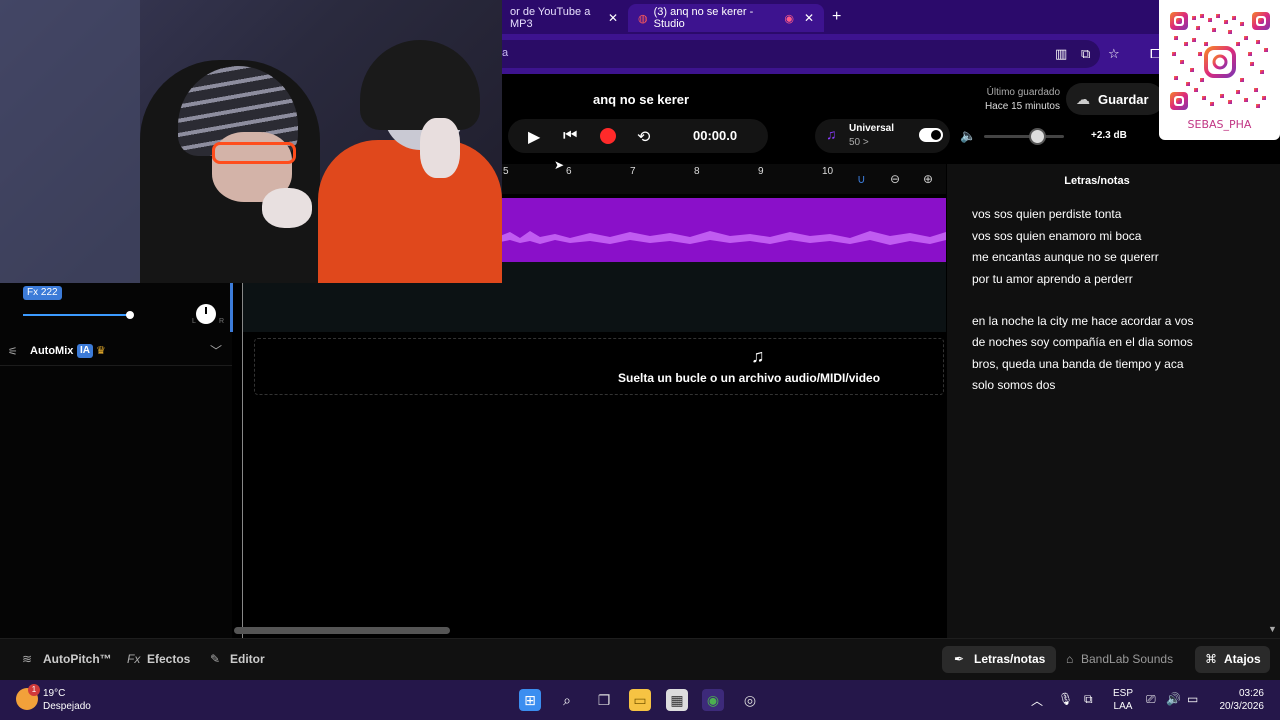 Image resolution: width=1280 pixels, height=720 pixels. What do you see at coordinates (130, 315) in the screenshot?
I see `slider-handle` at bounding box center [130, 315].